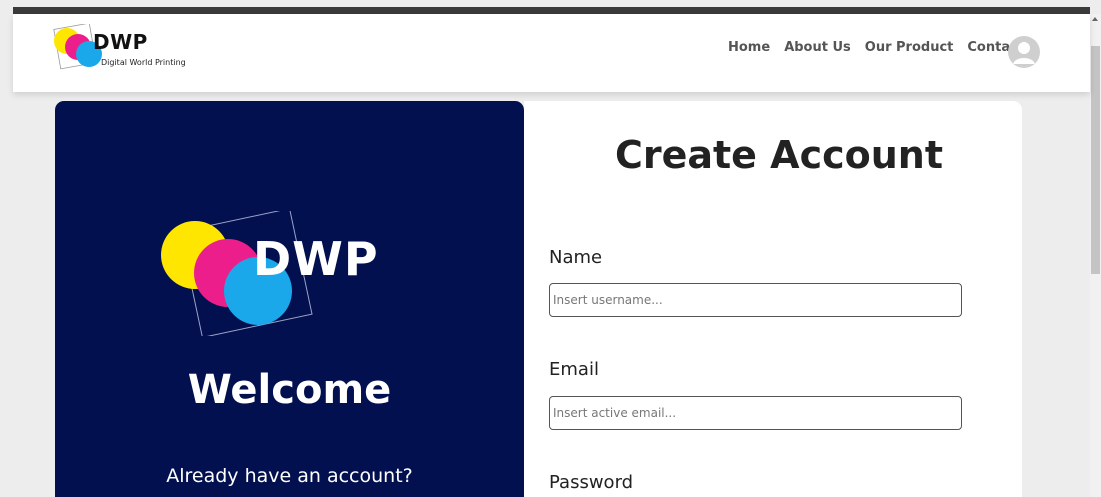  Describe the element at coordinates (755, 300) in the screenshot. I see `name-input` at that location.